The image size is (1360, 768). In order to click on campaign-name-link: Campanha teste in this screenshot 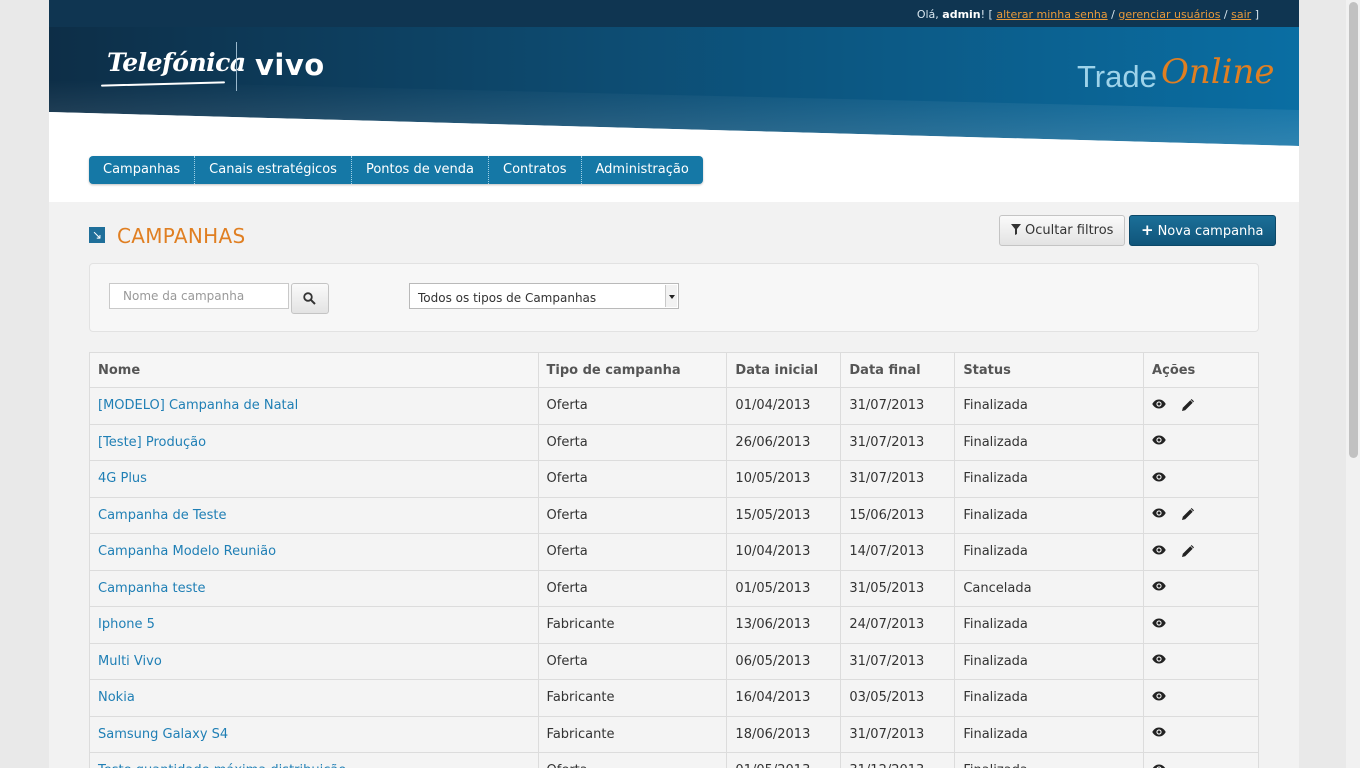, I will do `click(151, 588)`.